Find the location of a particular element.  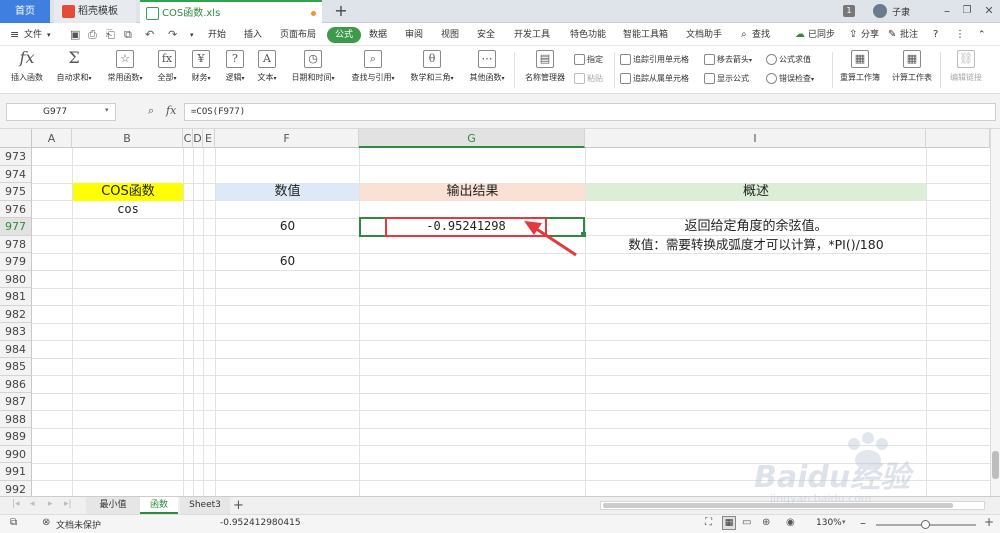

macro-record-icon: ⧉ is located at coordinates (13, 522).